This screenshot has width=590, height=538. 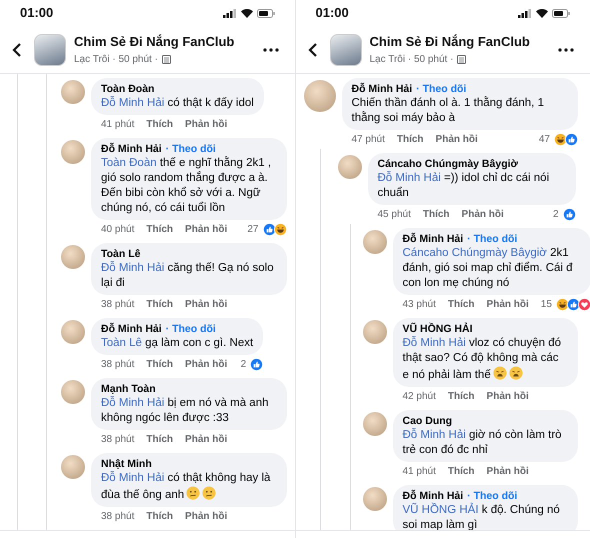 I want to click on post-meta: Lạc Trôi · 50 phút ·, so click(x=412, y=59).